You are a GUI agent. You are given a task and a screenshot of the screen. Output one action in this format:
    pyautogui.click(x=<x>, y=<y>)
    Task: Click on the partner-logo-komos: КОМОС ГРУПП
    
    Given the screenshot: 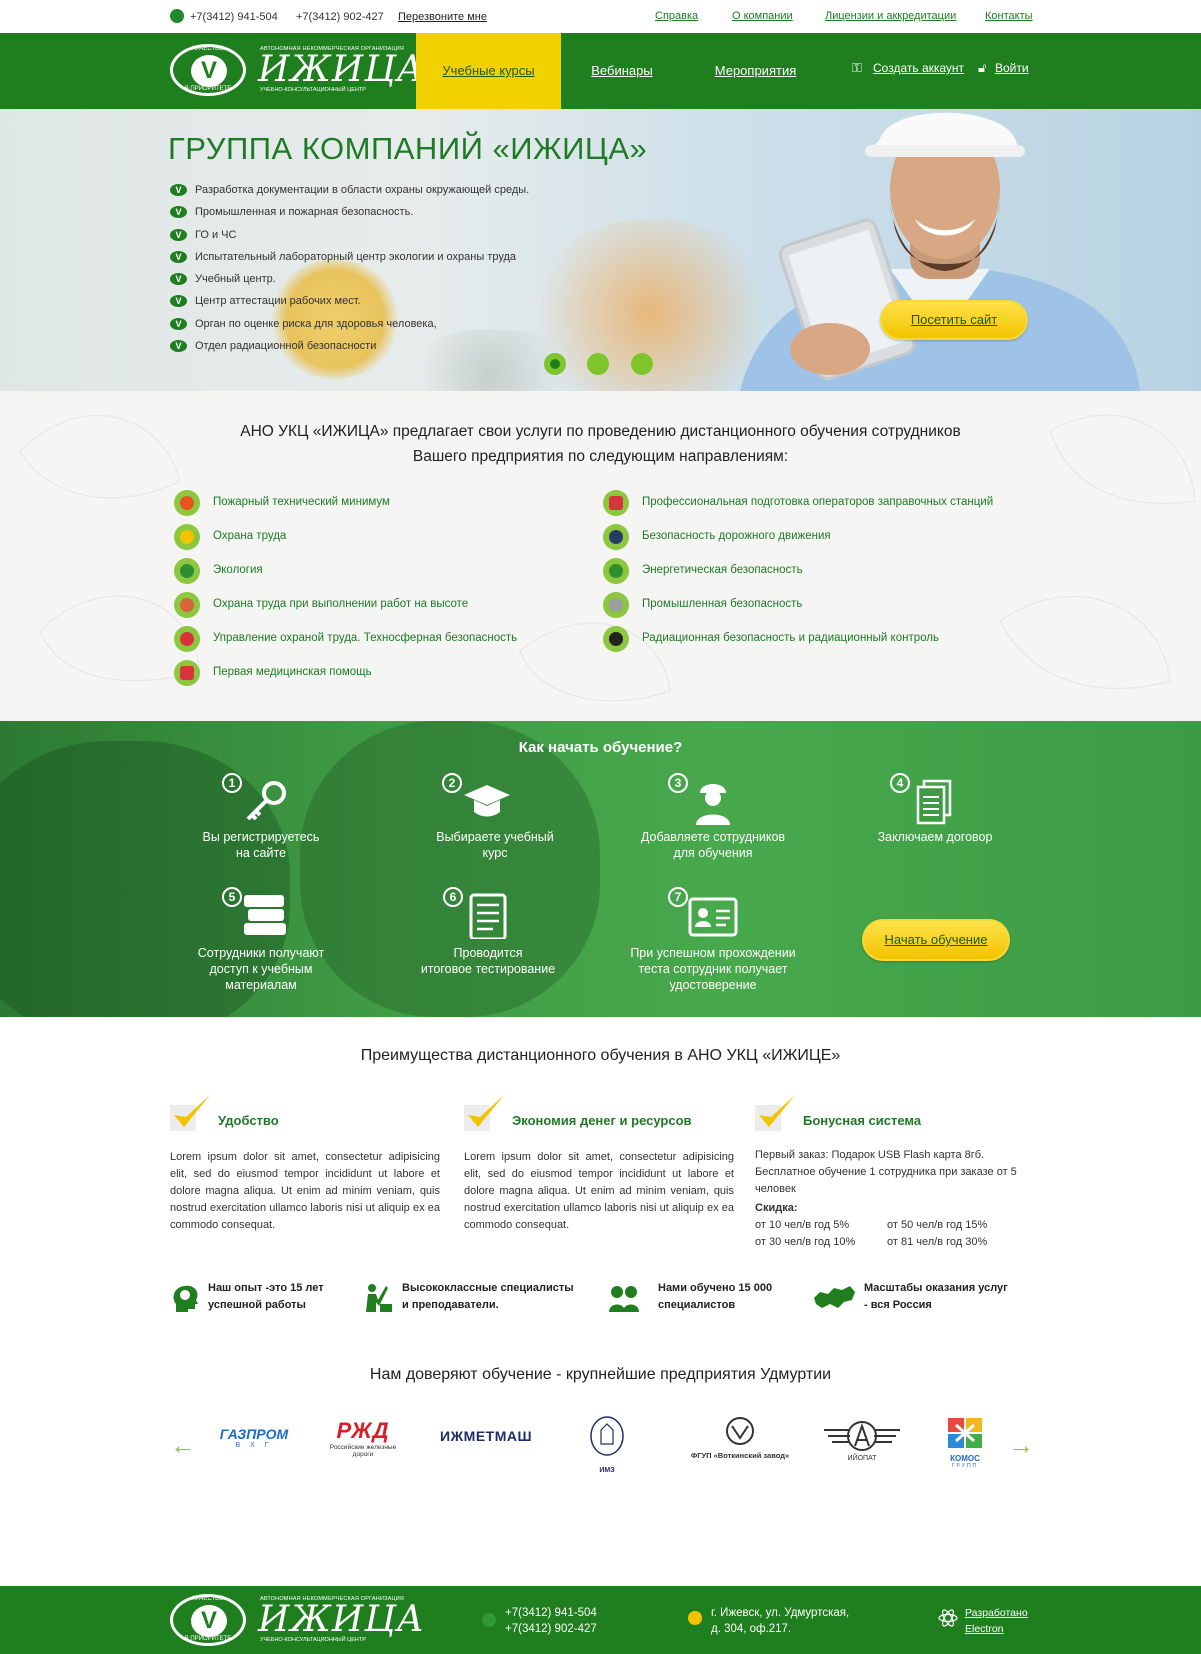 What is the action you would take?
    pyautogui.click(x=965, y=1442)
    